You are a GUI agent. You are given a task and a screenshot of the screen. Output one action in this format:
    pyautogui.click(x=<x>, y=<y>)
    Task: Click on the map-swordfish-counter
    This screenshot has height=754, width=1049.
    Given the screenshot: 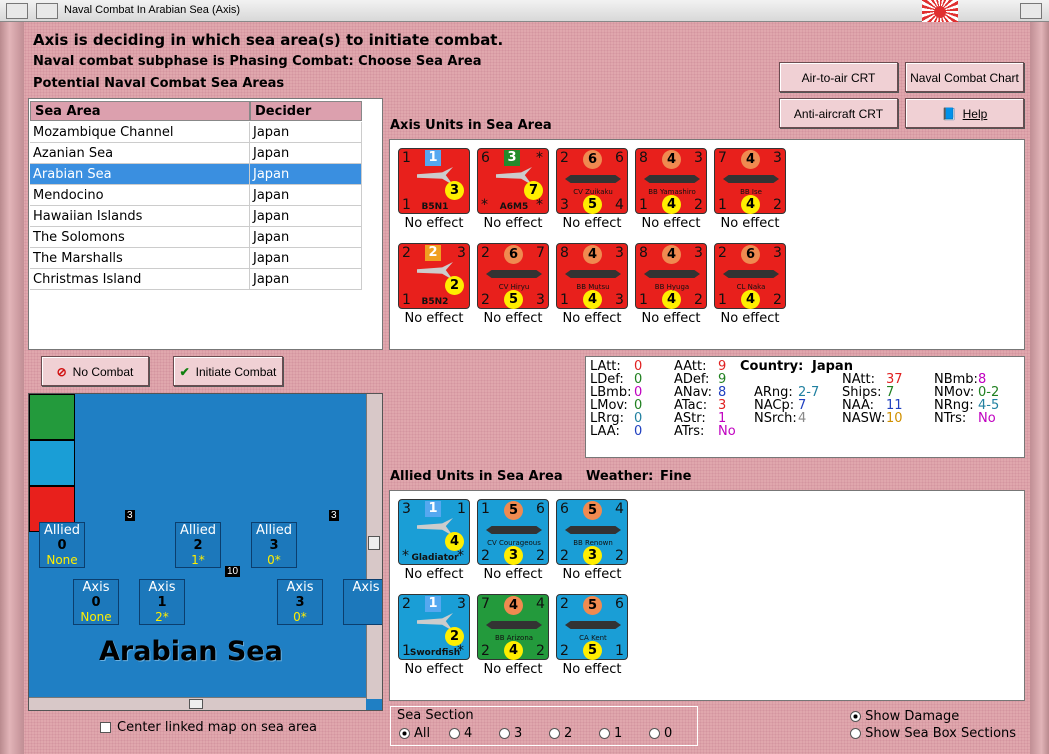 What is the action you would take?
    pyautogui.click(x=52, y=463)
    